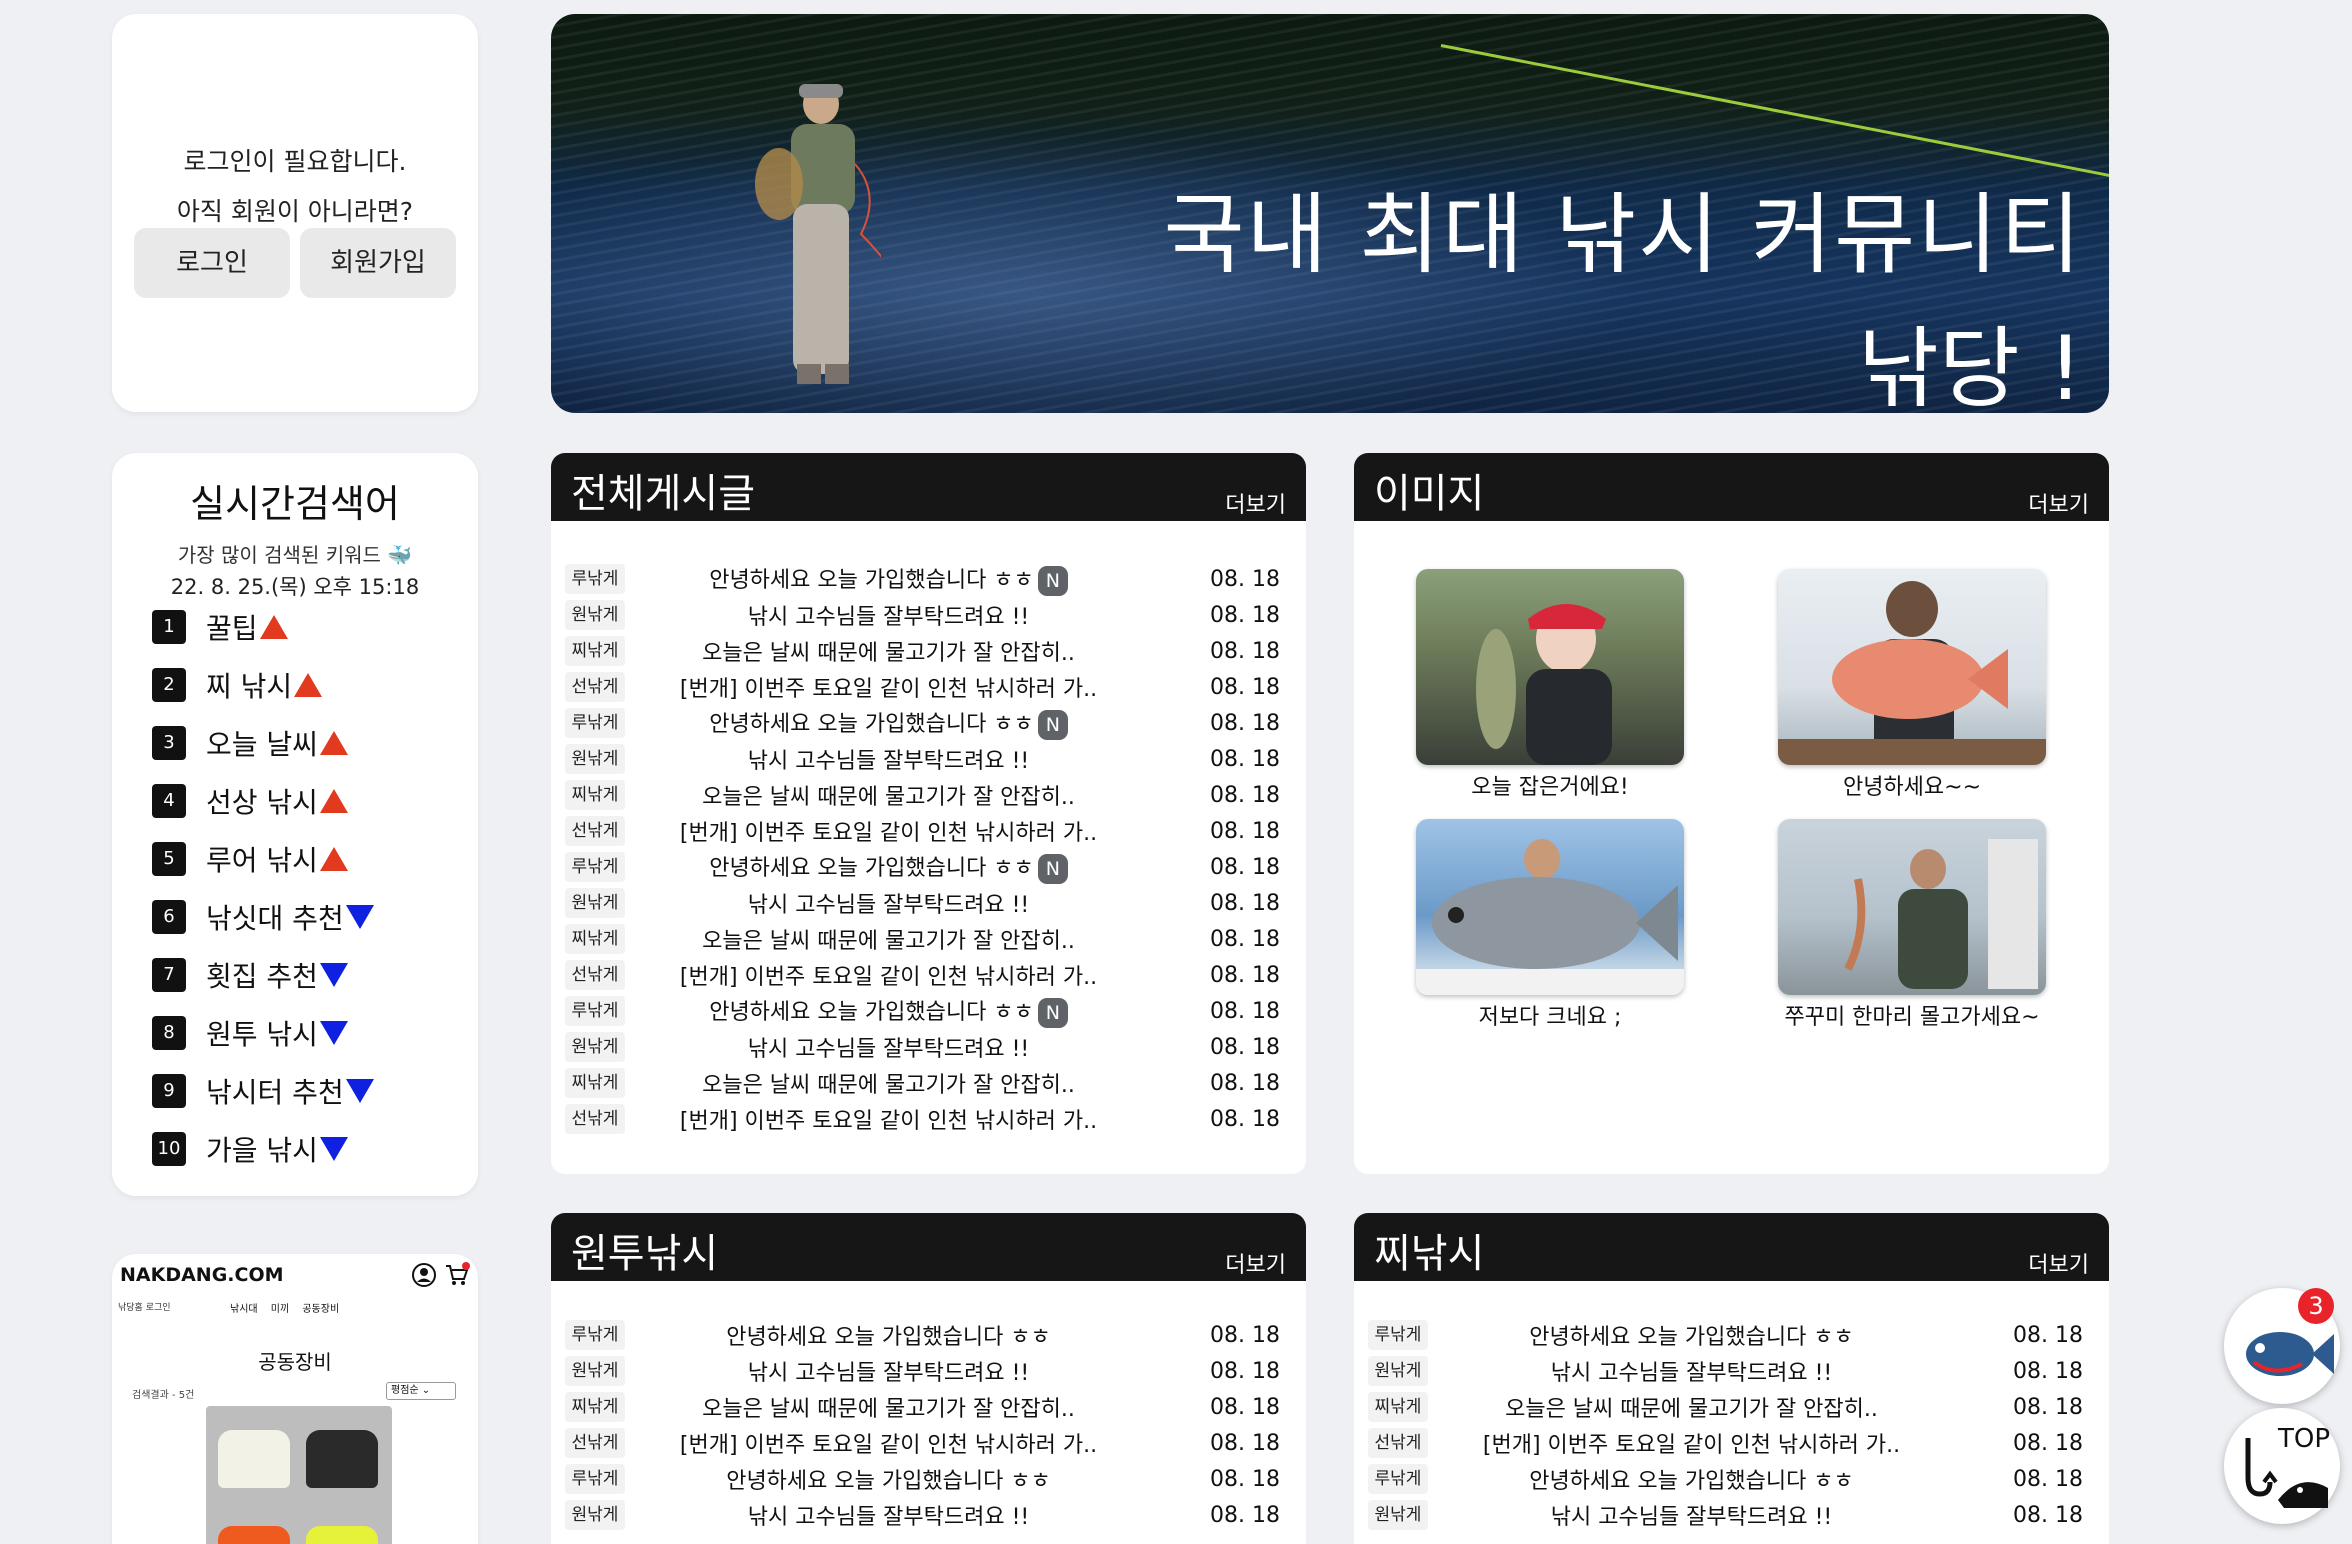 The width and height of the screenshot is (2352, 1544). I want to click on image-caption-3: 저보다 크네요 ;, so click(1550, 1017).